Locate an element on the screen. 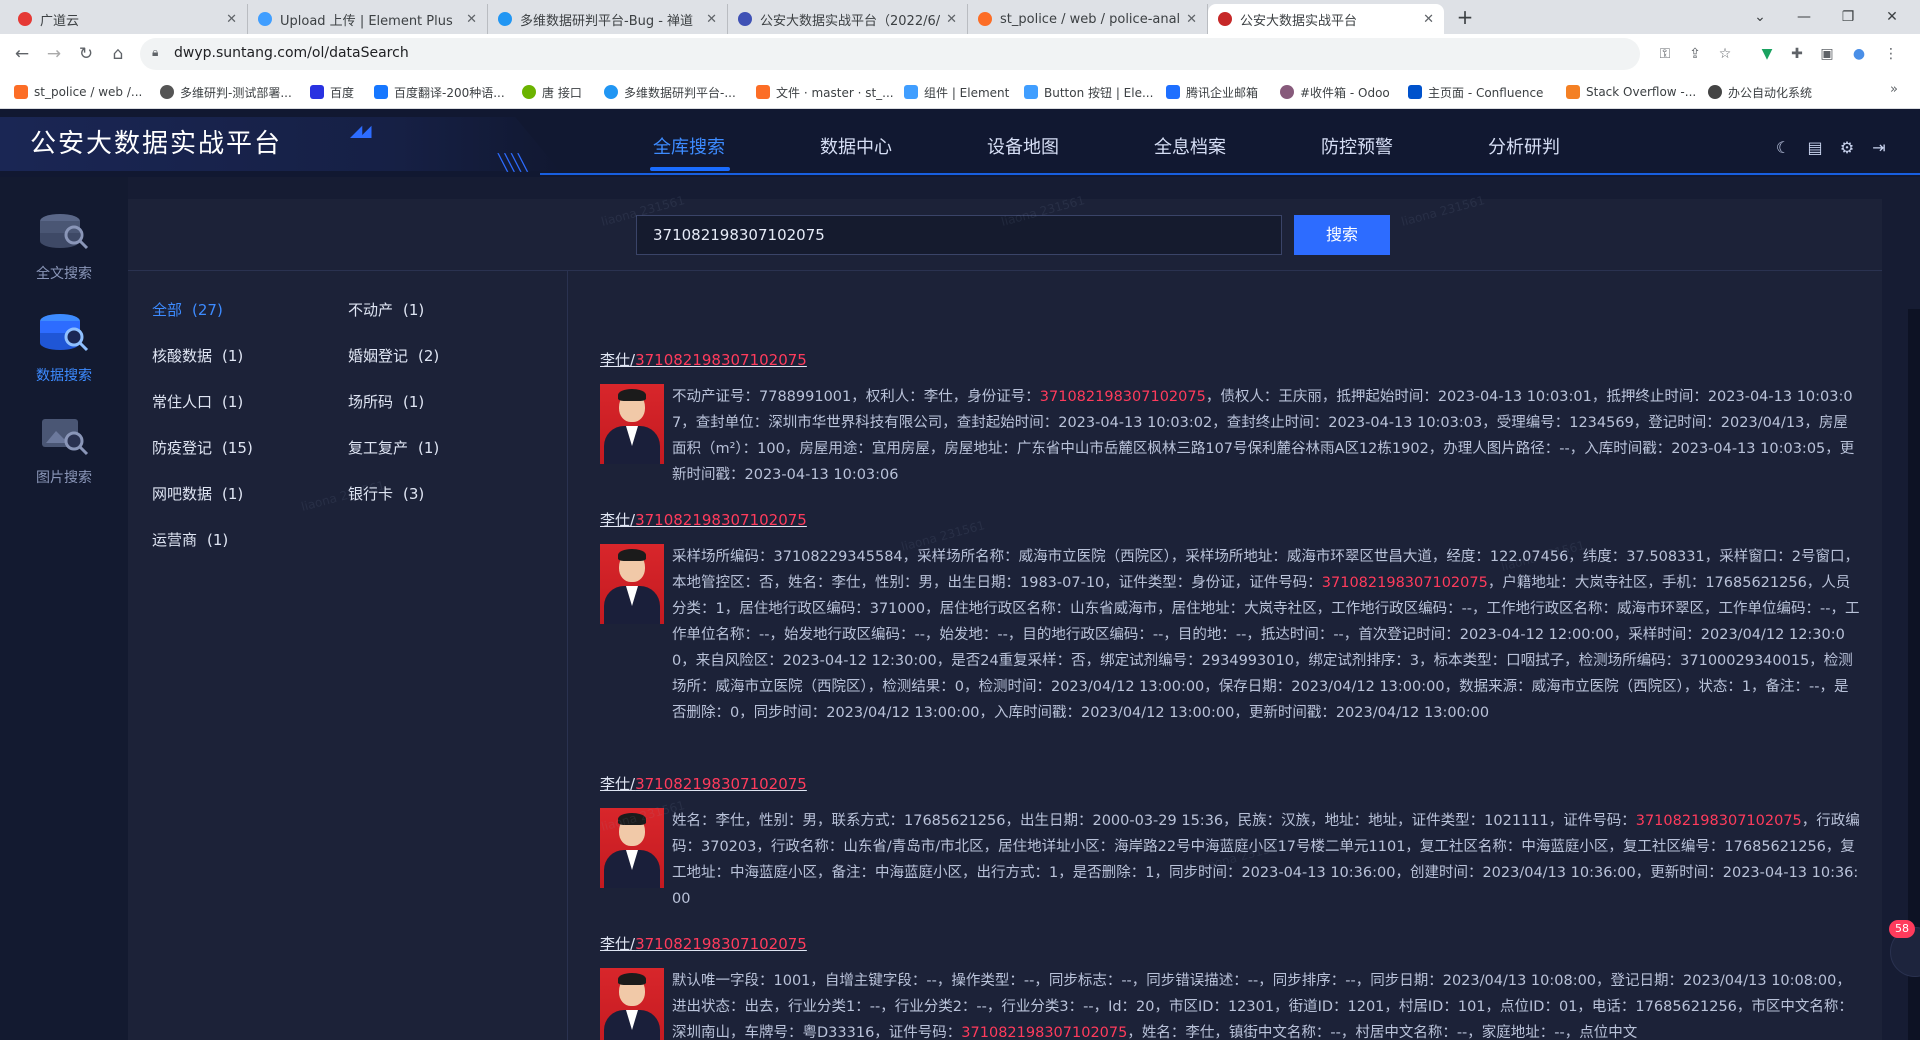 This screenshot has height=1040, width=1920. category-label: 婚姻登记 is located at coordinates (378, 356).